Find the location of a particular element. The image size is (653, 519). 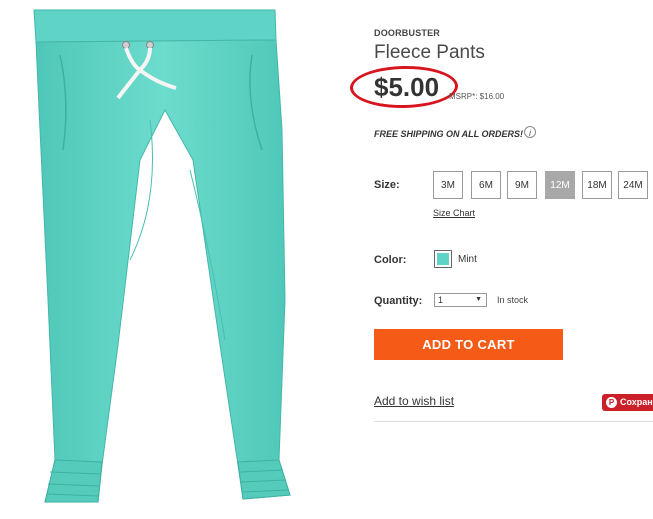

quantity-select: 1 ▼ is located at coordinates (460, 300).